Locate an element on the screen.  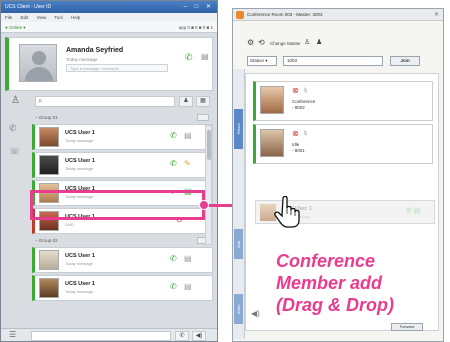
call-forward-icon: ☏ is located at coordinates (18, 151).